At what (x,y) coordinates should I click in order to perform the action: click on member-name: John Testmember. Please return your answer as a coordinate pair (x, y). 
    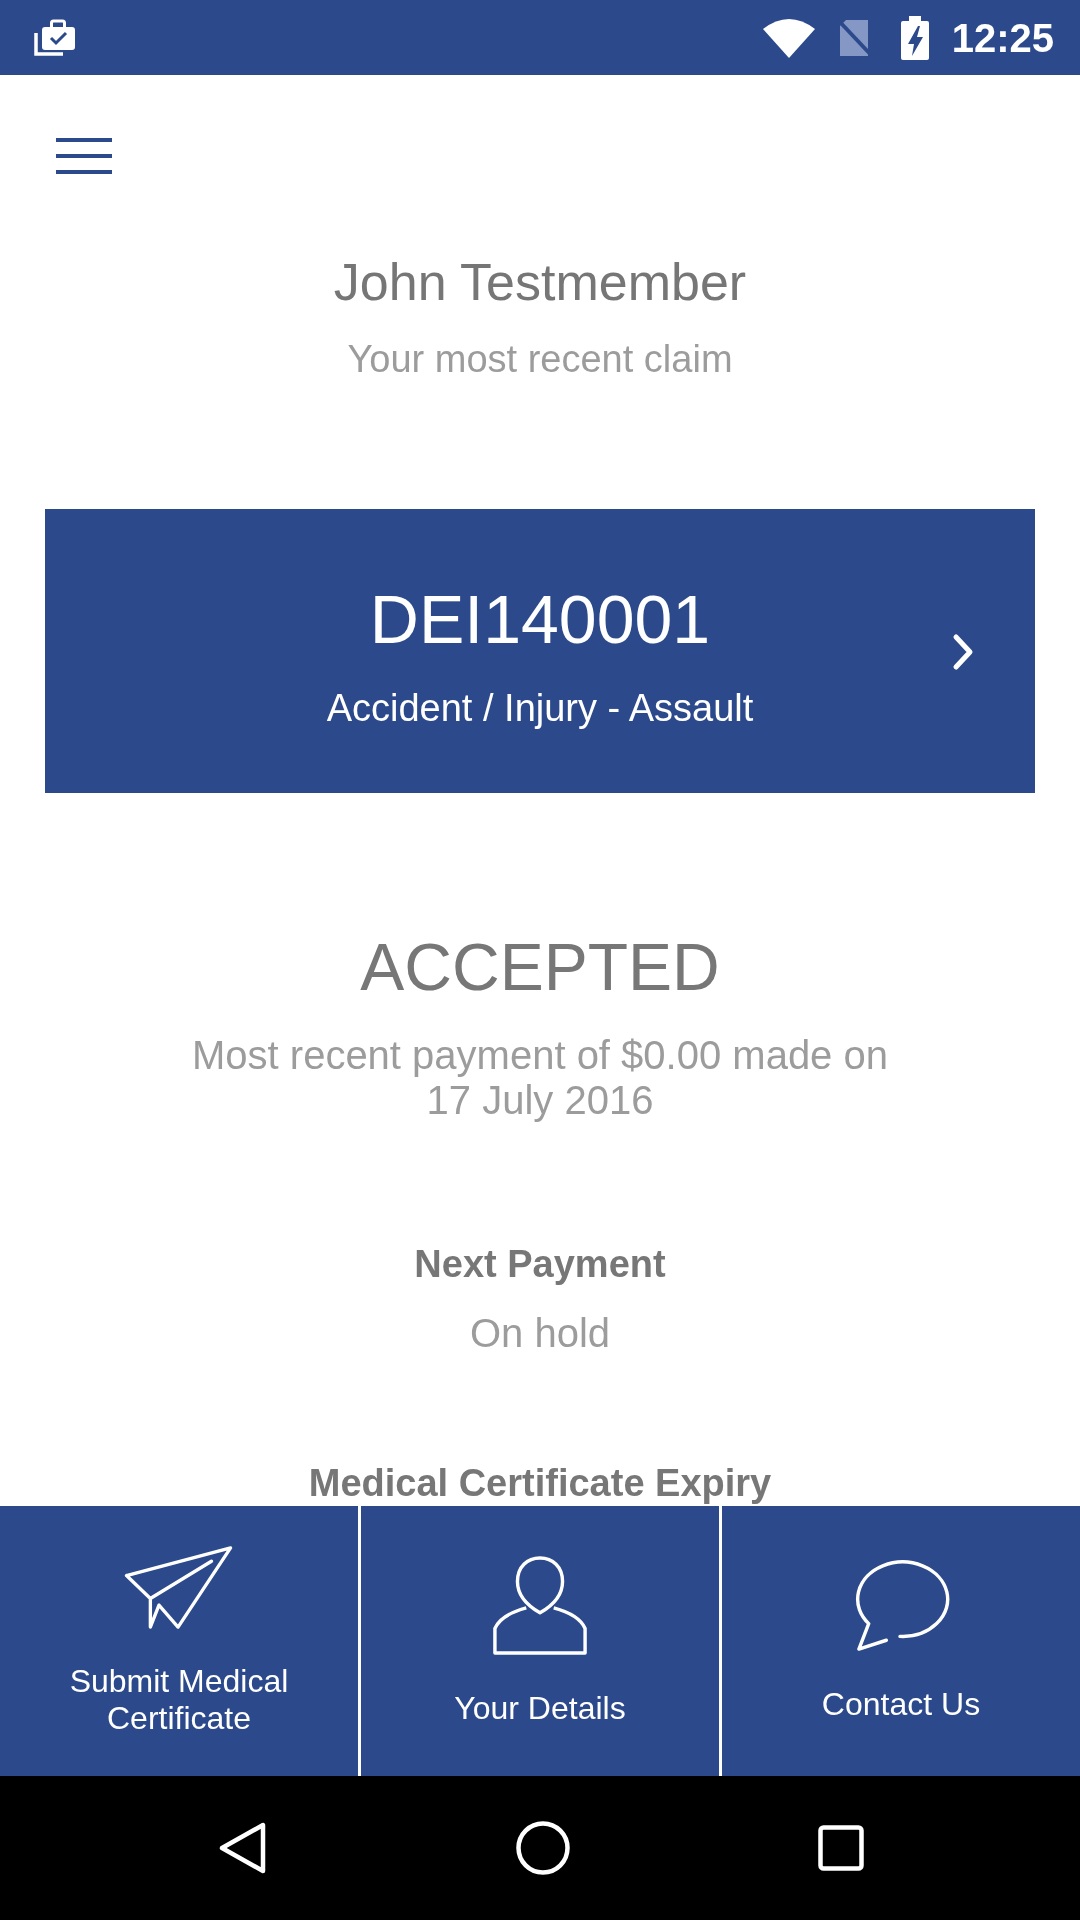
    Looking at the image, I should click on (540, 282).